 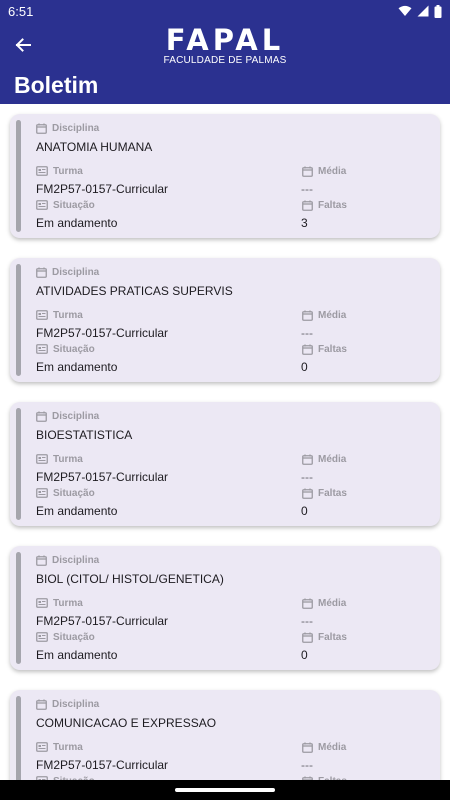 I want to click on home-gesture-handle, so click(x=225, y=790).